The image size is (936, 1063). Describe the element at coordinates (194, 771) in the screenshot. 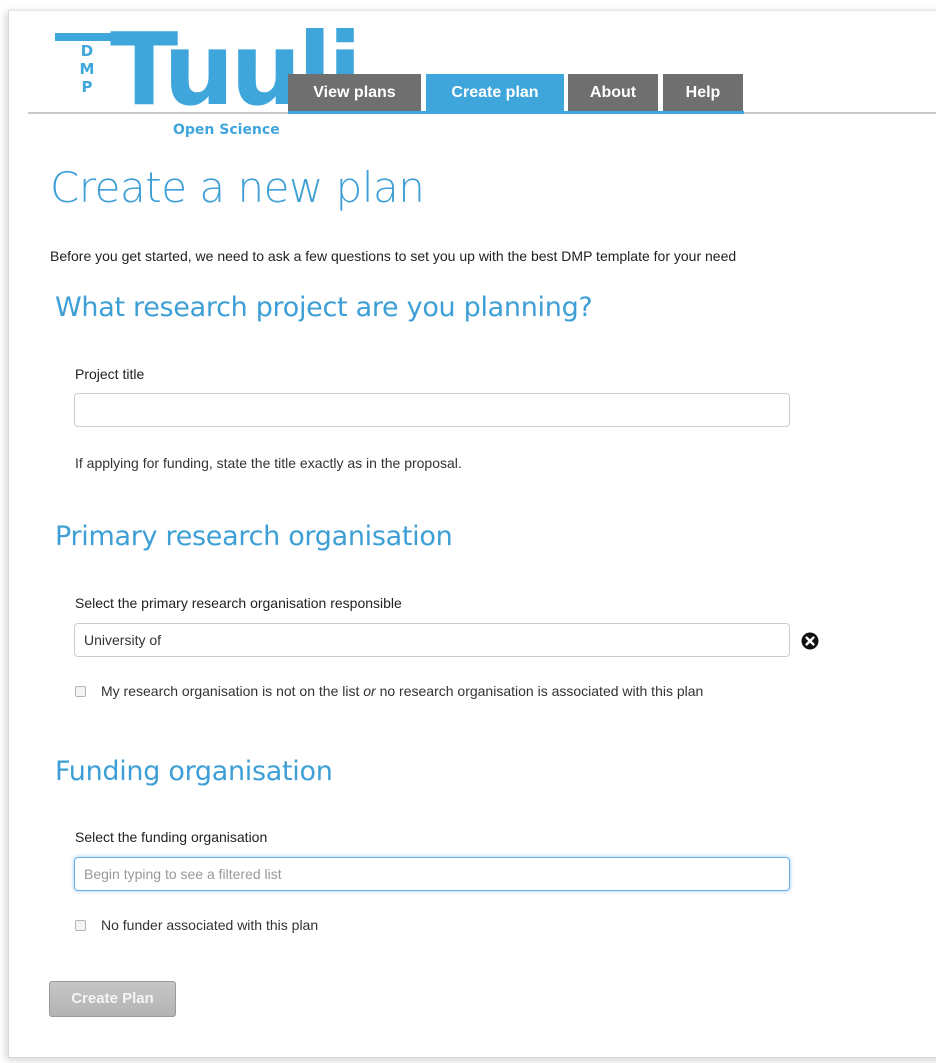

I see `funding-heading: Funding organisation` at that location.